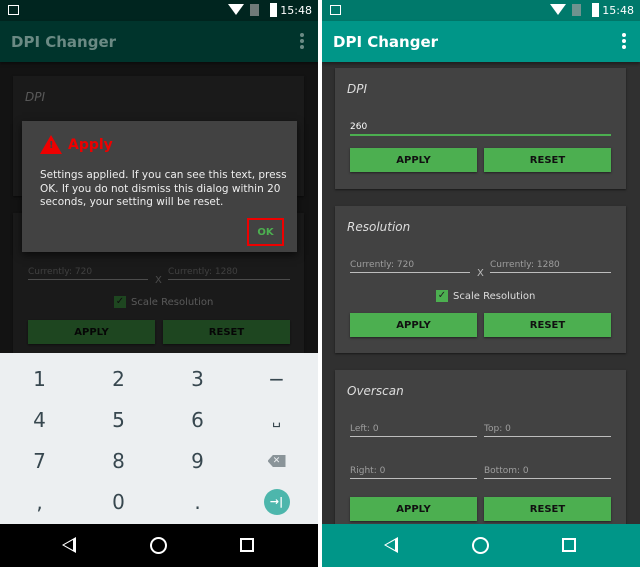 This screenshot has height=567, width=640. I want to click on backspace-icon: ✕, so click(276, 461).